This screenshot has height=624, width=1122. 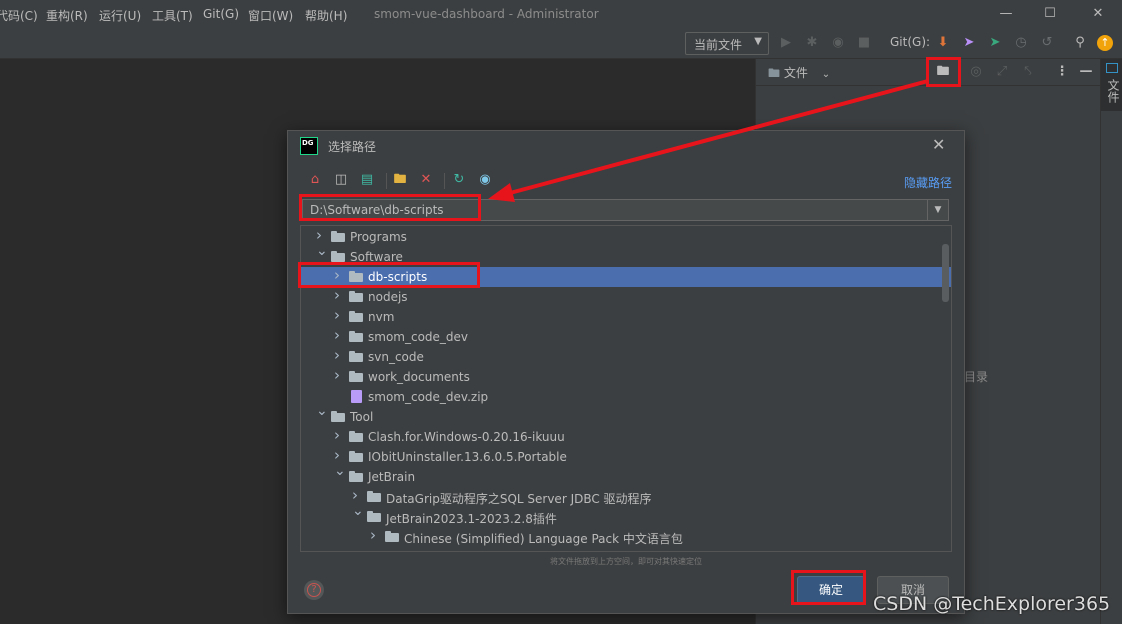 I want to click on annotation-arrow-line, so click(x=719, y=137).